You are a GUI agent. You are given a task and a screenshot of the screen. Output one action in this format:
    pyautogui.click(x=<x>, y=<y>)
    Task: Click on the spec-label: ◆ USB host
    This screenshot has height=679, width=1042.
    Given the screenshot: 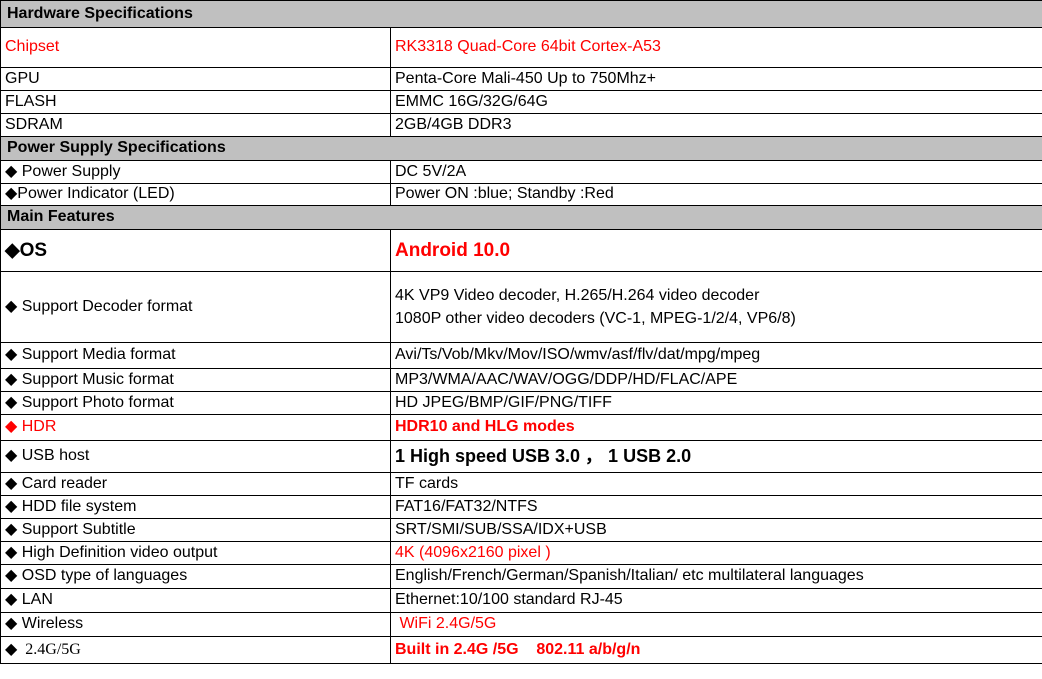 What is the action you would take?
    pyautogui.click(x=195, y=456)
    